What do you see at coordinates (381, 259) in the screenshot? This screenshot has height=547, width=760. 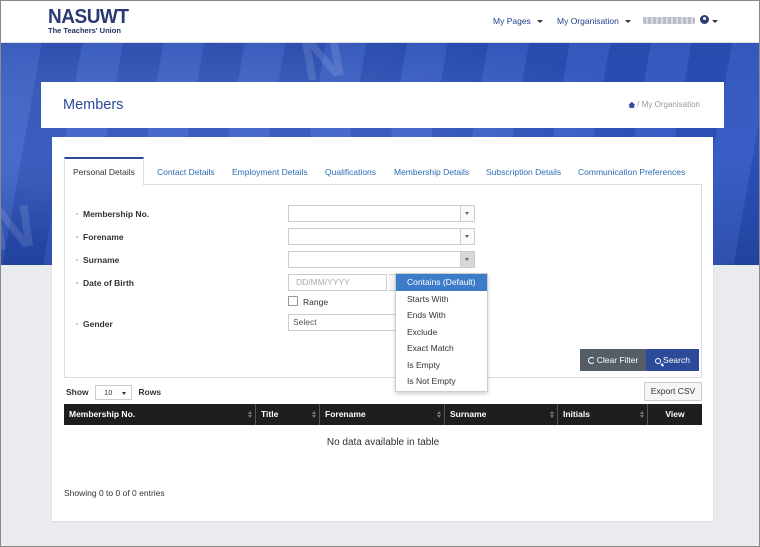 I see `surname-field` at bounding box center [381, 259].